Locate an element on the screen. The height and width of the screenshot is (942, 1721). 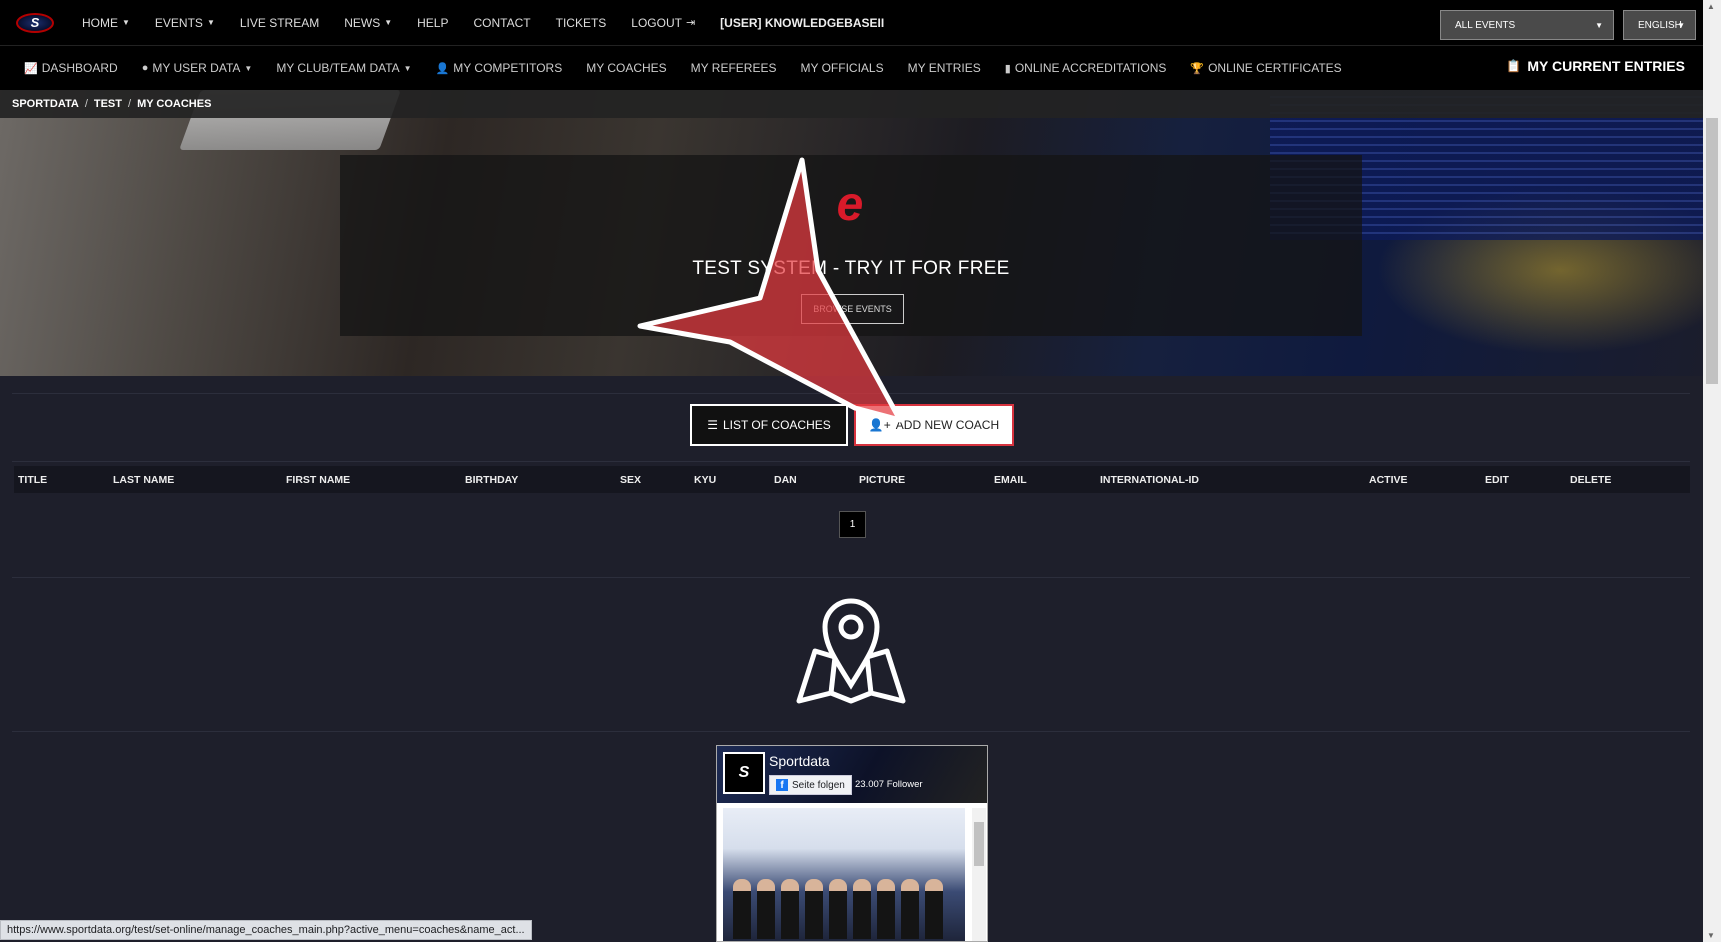
column-last-name: LAST NAME is located at coordinates (143, 480).